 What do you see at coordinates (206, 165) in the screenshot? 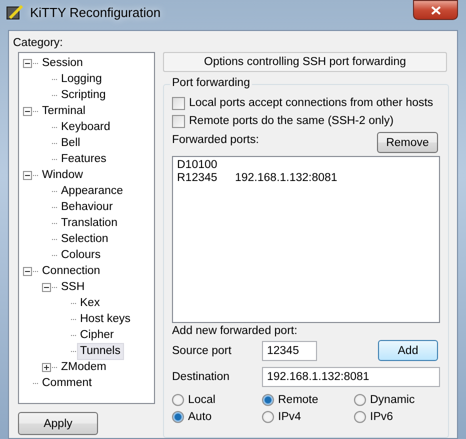
I see `port-entry: D10100` at bounding box center [206, 165].